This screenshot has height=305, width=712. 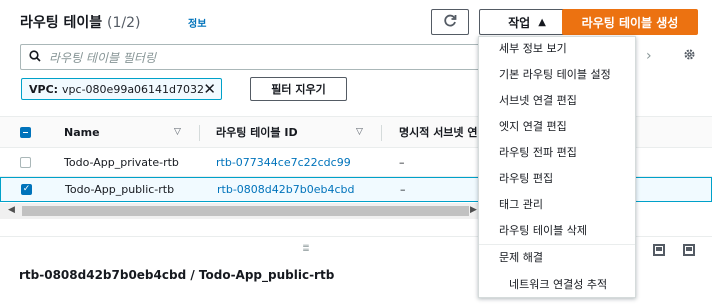 I want to click on scrollbar-thumb, so click(x=245, y=211).